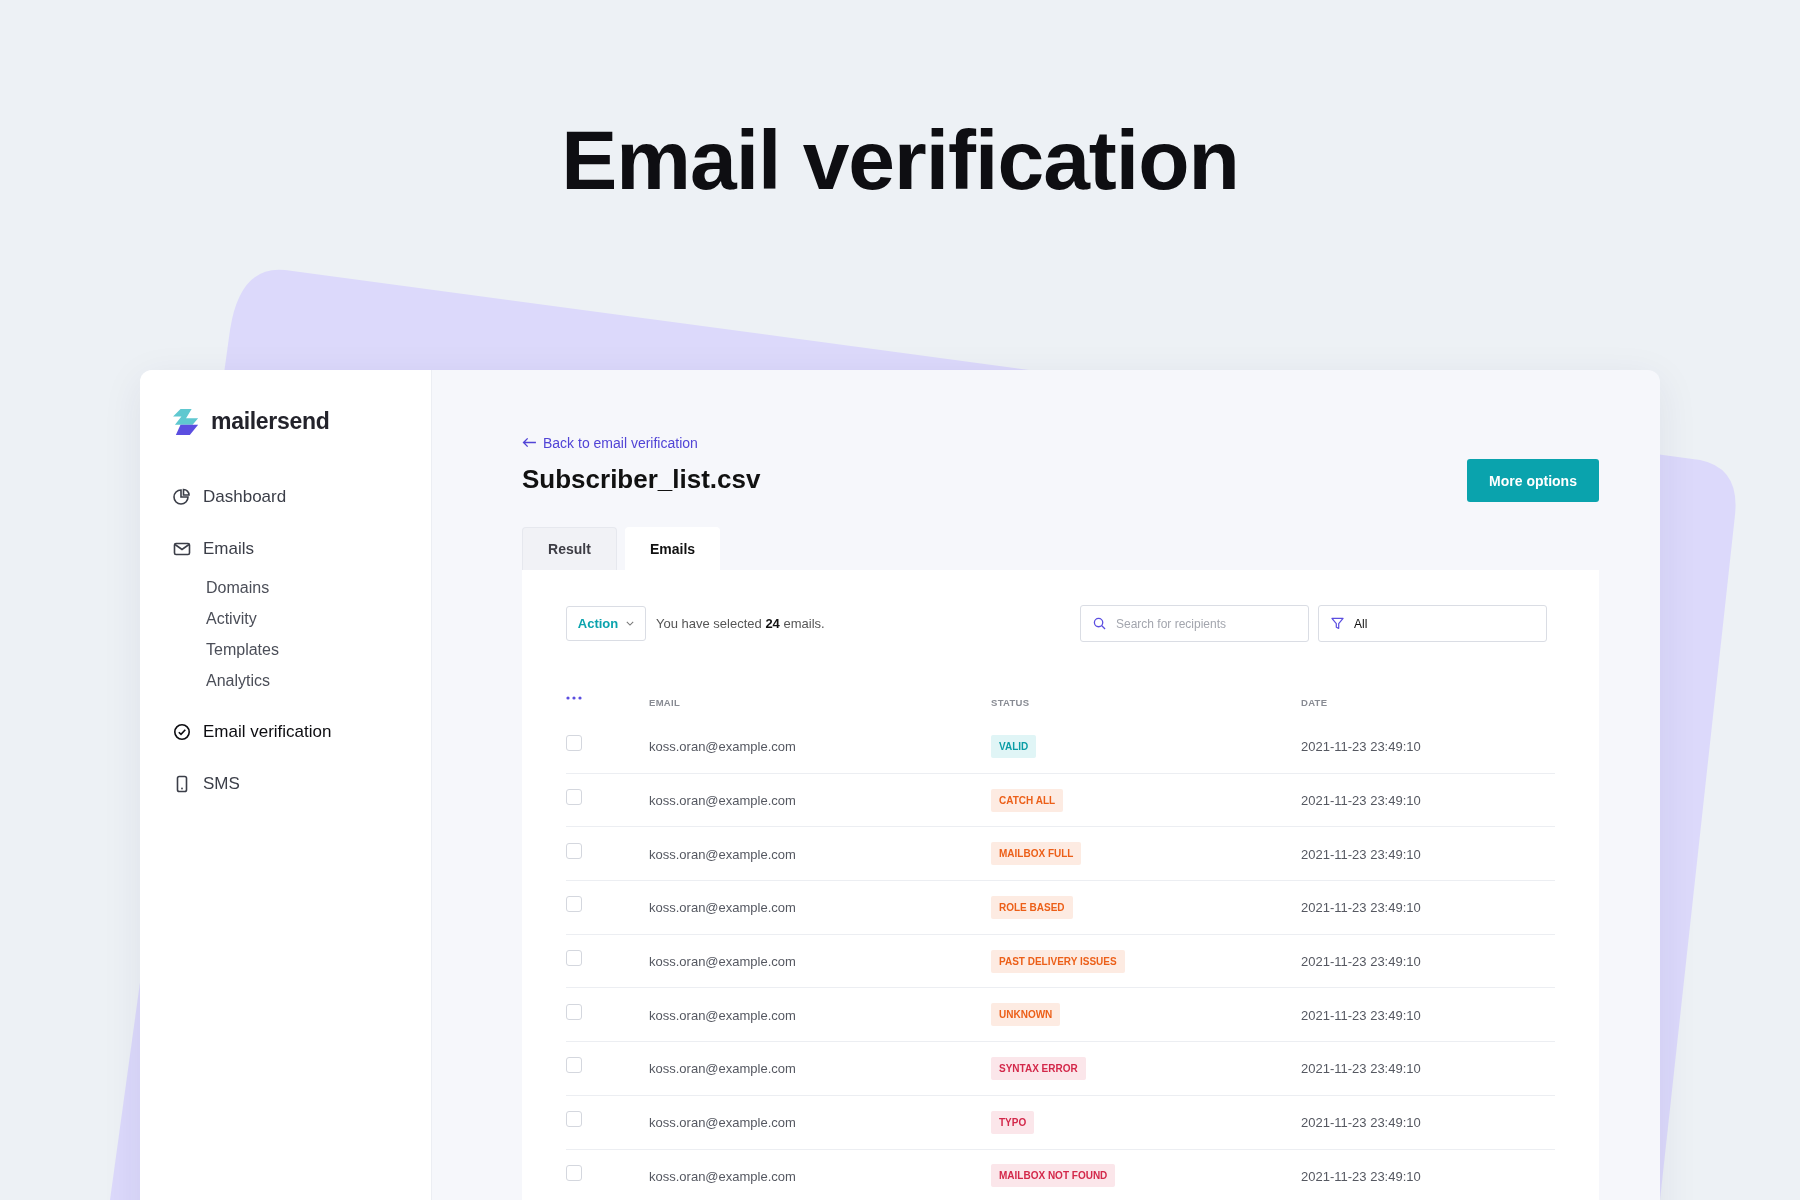 The width and height of the screenshot is (1800, 1200). I want to click on nav-item: SMS, so click(302, 784).